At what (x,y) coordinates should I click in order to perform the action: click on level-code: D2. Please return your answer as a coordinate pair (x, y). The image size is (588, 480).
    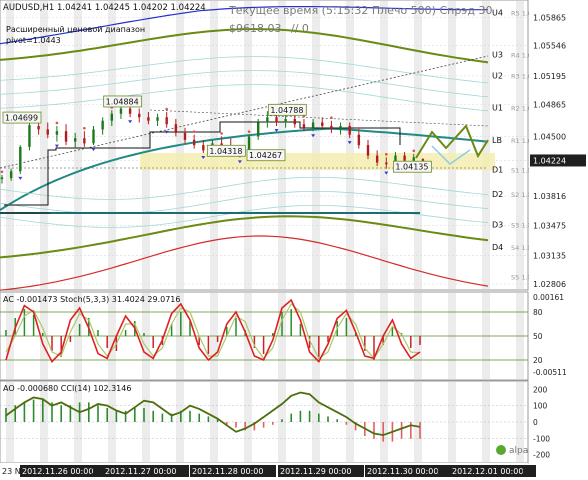
    Looking at the image, I should click on (497, 194).